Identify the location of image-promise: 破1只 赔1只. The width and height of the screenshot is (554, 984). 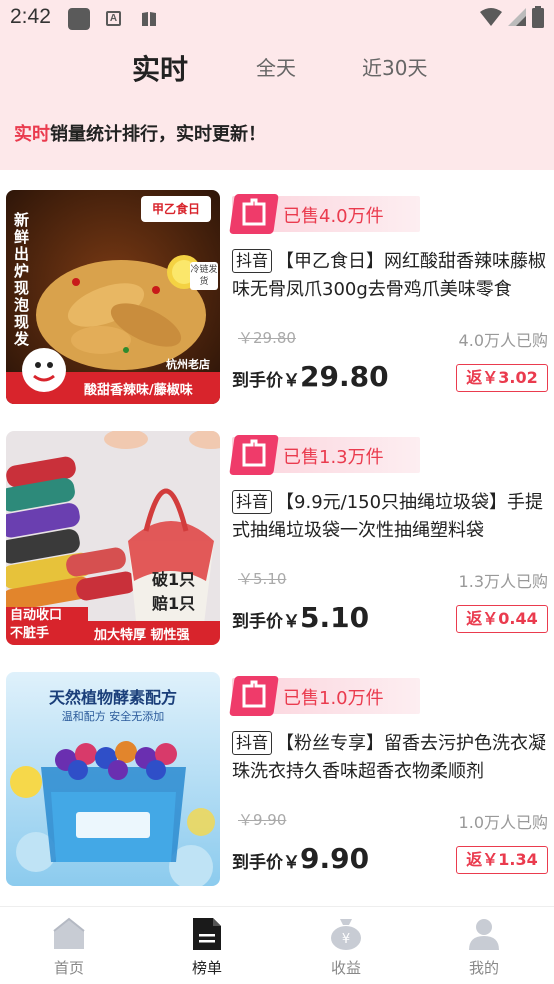
(173, 592).